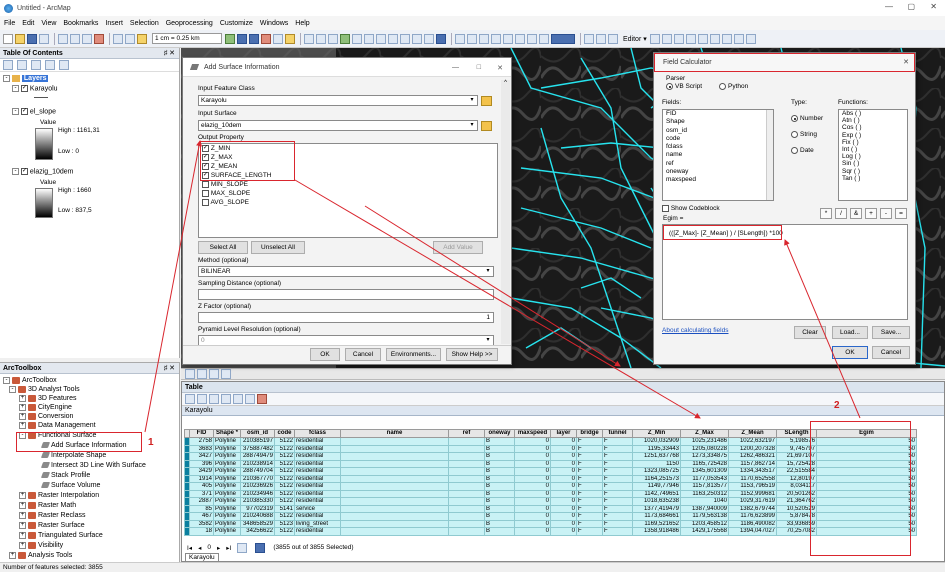  What do you see at coordinates (479, 67) in the screenshot?
I see `dialog-maximize-button: □` at bounding box center [479, 67].